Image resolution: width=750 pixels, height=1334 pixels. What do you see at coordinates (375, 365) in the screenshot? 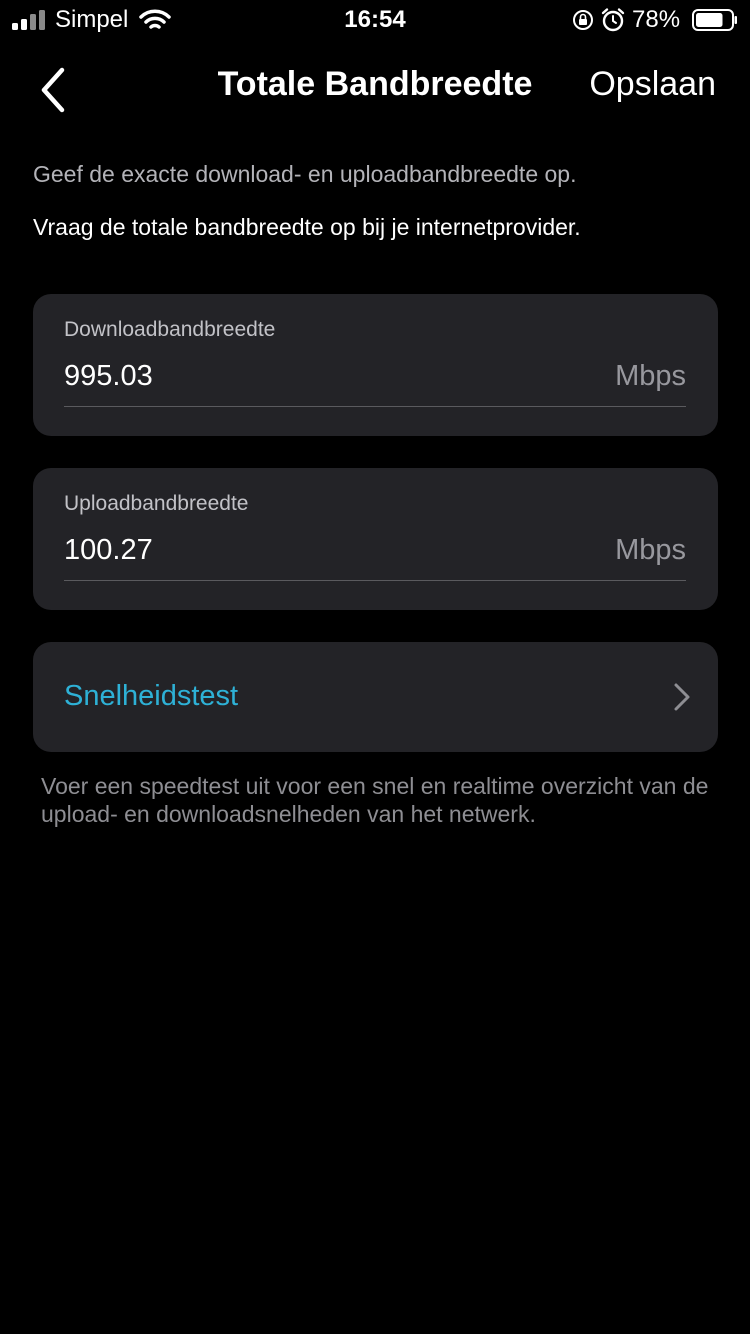
I see `download-bandwidth-card: Downloadbandbreedte 995.03 Mbps` at bounding box center [375, 365].